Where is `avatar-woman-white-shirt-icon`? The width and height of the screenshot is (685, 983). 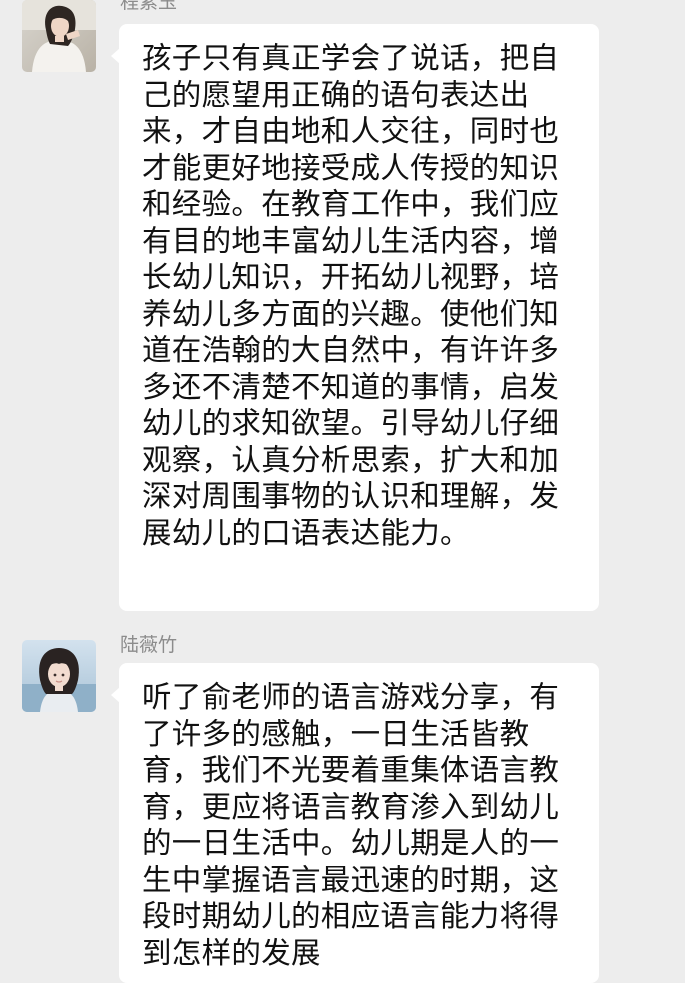 avatar-woman-white-shirt-icon is located at coordinates (59, 36).